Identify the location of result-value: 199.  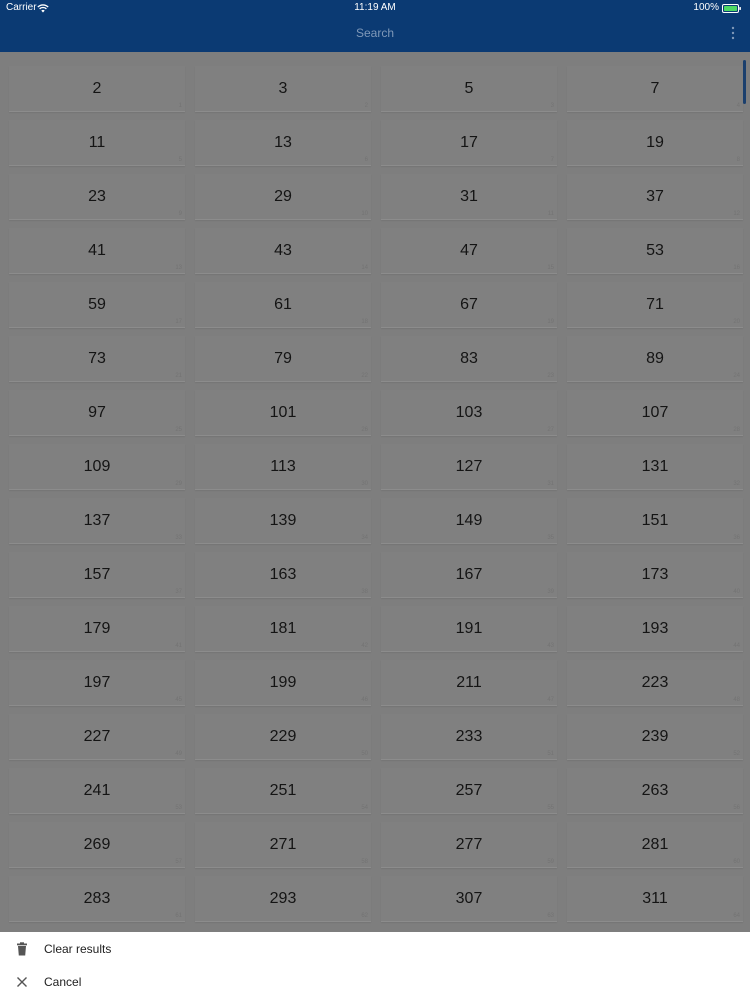
(283, 682).